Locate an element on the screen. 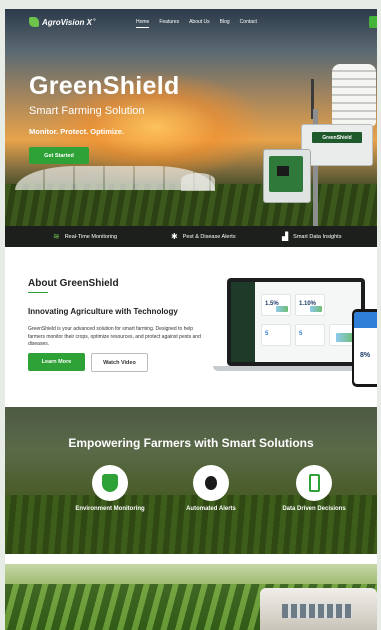 Image resolution: width=381 pixels, height=630 pixels. feature-label: Smart Data Insights is located at coordinates (317, 236).